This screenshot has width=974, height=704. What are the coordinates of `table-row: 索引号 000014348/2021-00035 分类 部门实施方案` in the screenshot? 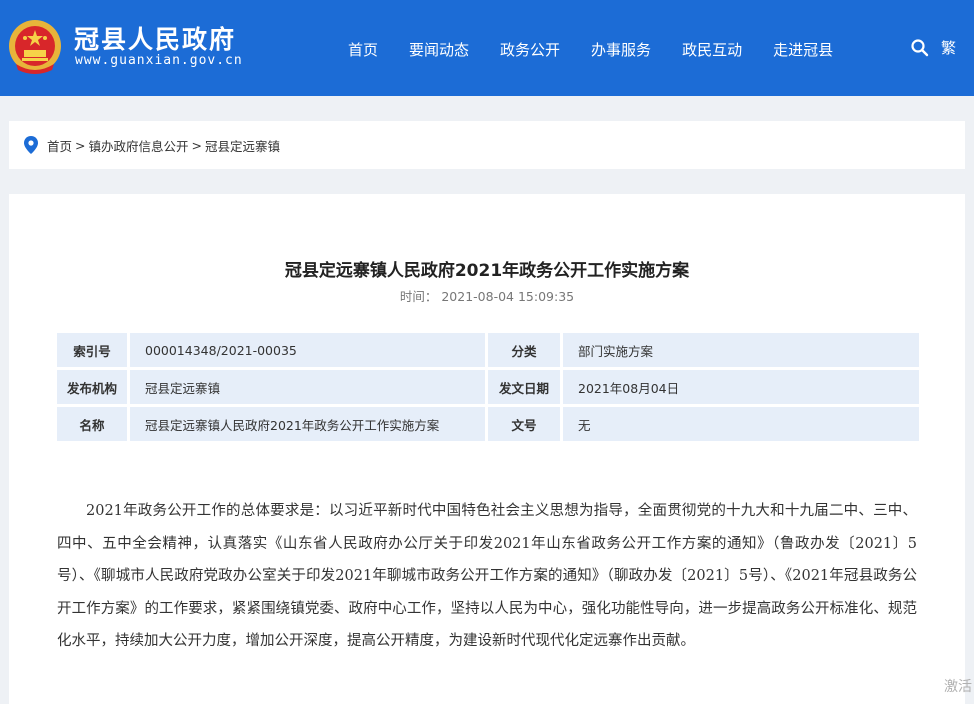 It's located at (488, 350).